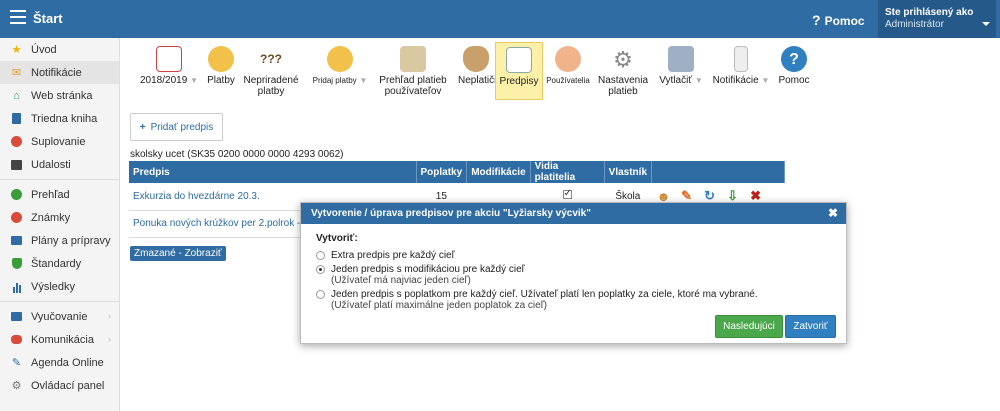  Describe the element at coordinates (567, 194) in the screenshot. I see `visible-checkbox` at that location.